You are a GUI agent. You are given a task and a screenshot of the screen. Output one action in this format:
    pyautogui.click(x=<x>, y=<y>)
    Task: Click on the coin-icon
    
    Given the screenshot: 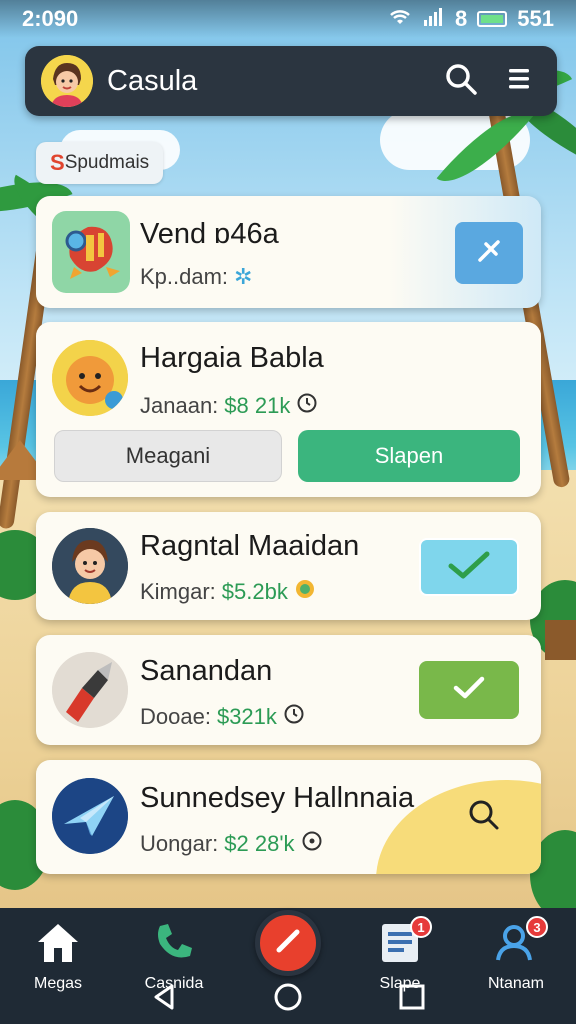 What is the action you would take?
    pyautogui.click(x=305, y=592)
    